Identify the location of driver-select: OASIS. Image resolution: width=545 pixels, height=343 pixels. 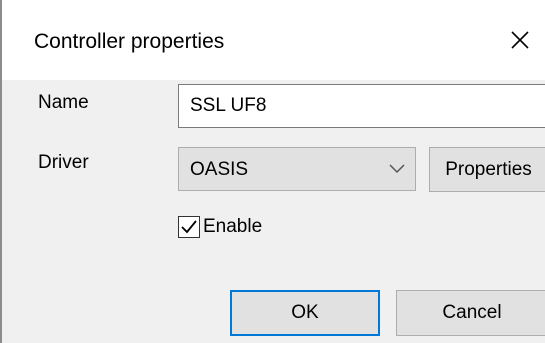
(297, 169).